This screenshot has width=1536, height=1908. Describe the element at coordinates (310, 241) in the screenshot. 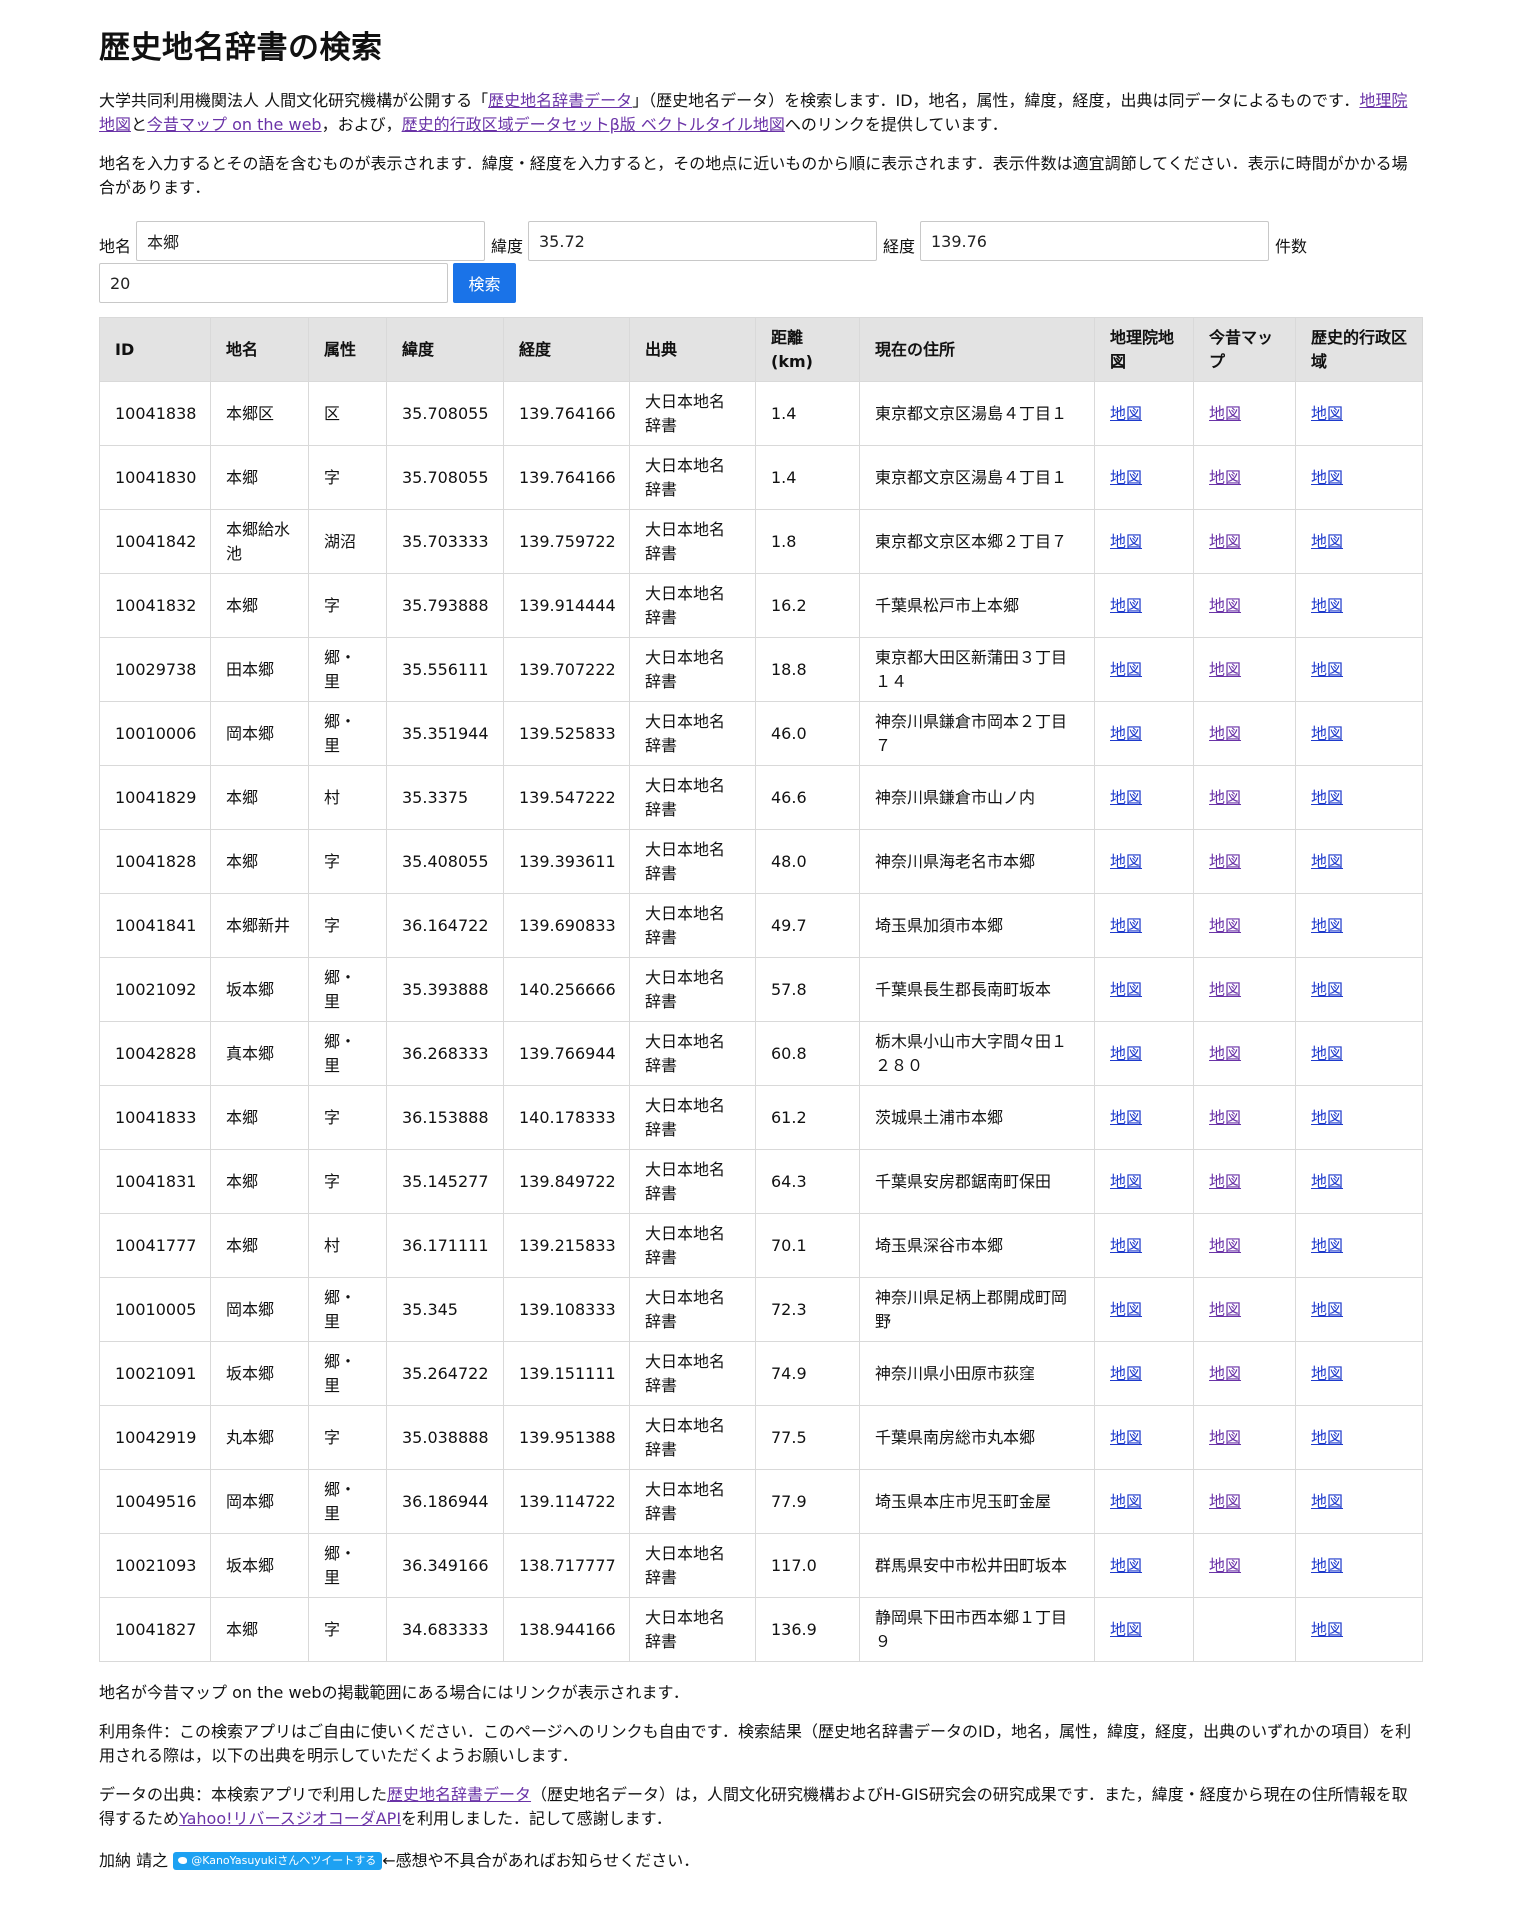

I see `name-input` at that location.